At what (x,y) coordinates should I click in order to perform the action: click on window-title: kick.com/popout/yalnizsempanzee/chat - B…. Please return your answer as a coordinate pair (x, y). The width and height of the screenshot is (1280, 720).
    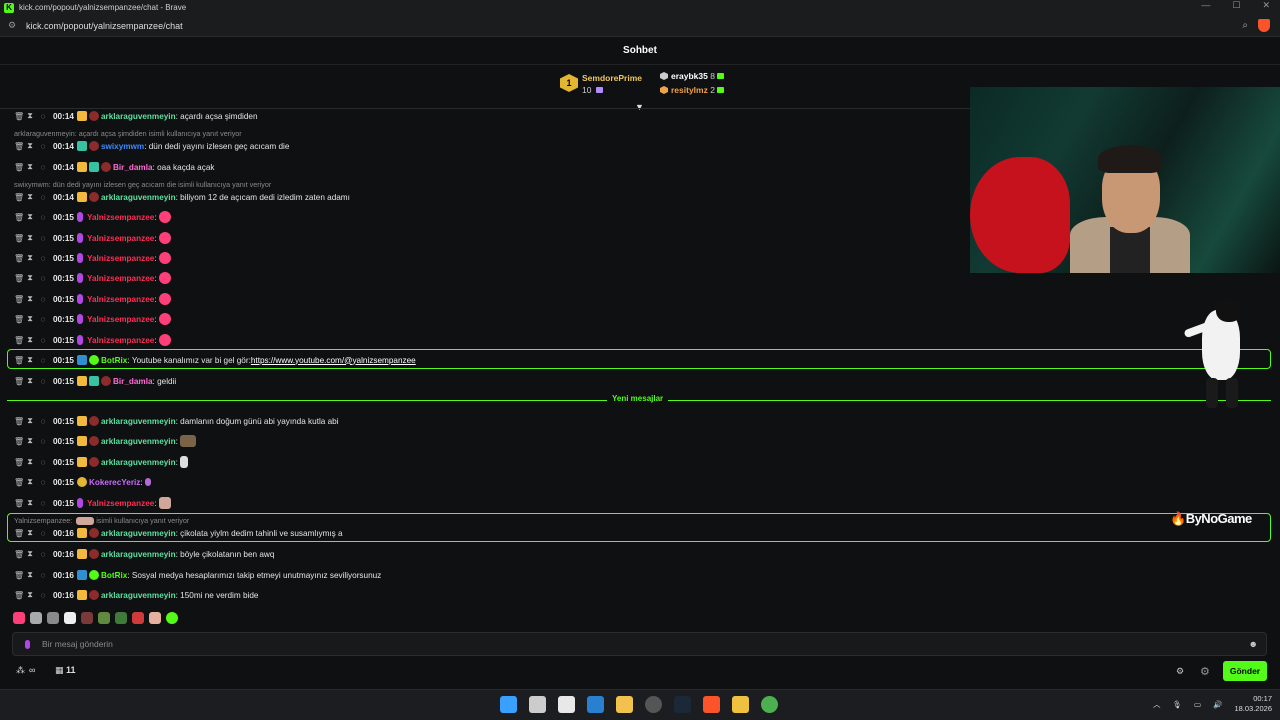
    Looking at the image, I should click on (103, 7).